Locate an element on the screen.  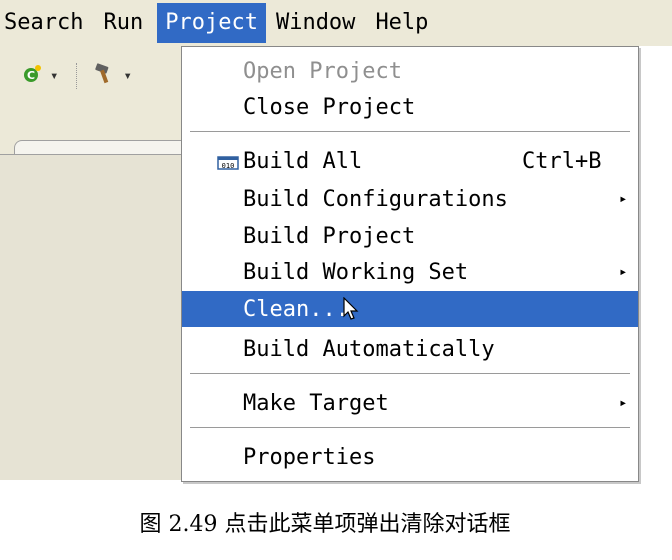
menu-item-label: Properties is located at coordinates (309, 457).